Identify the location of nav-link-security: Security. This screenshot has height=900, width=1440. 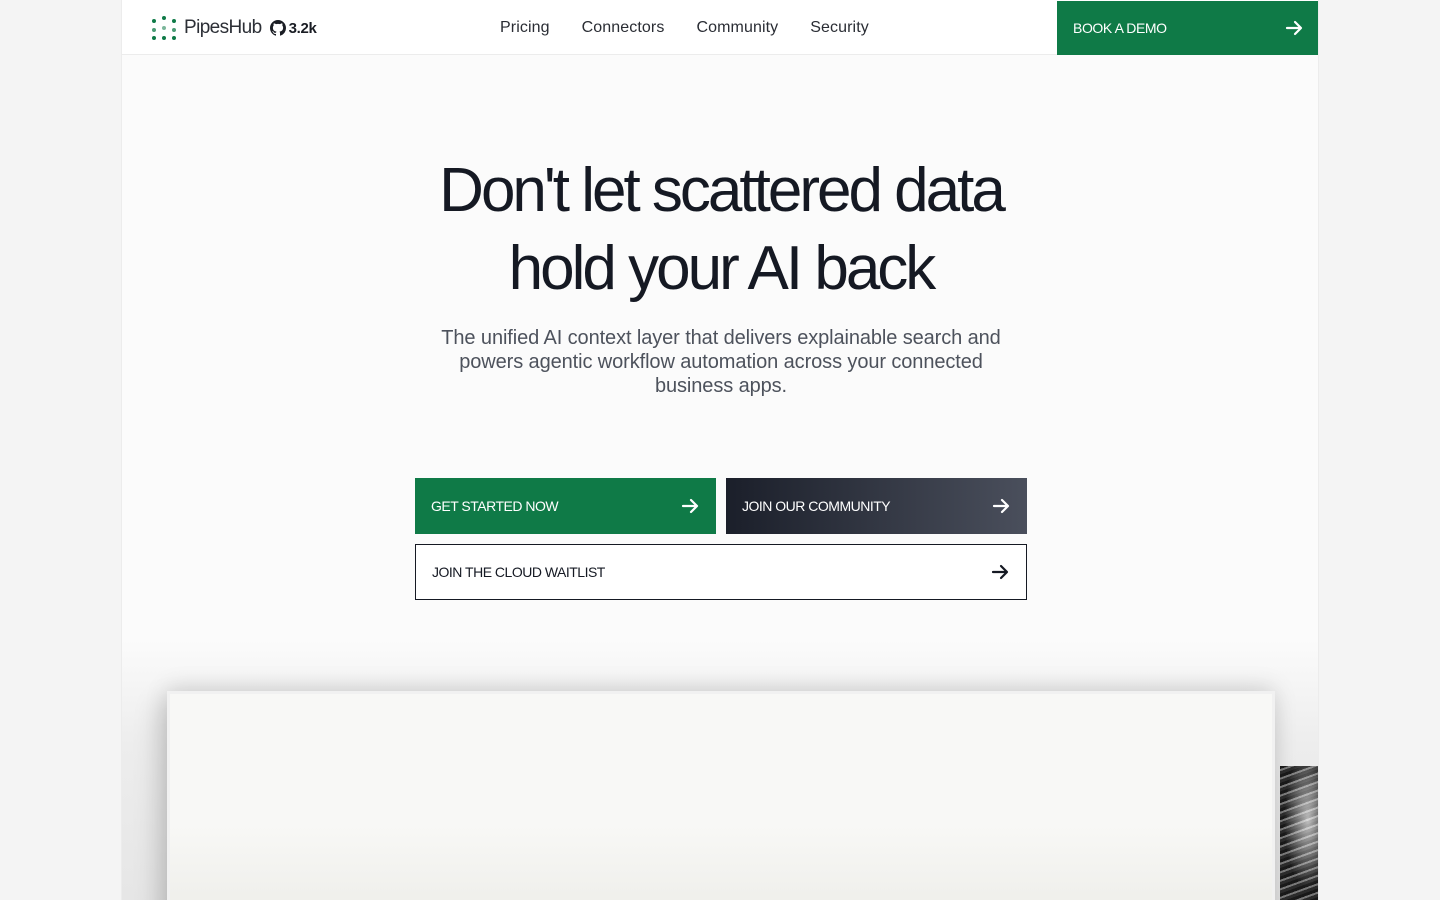
(839, 28).